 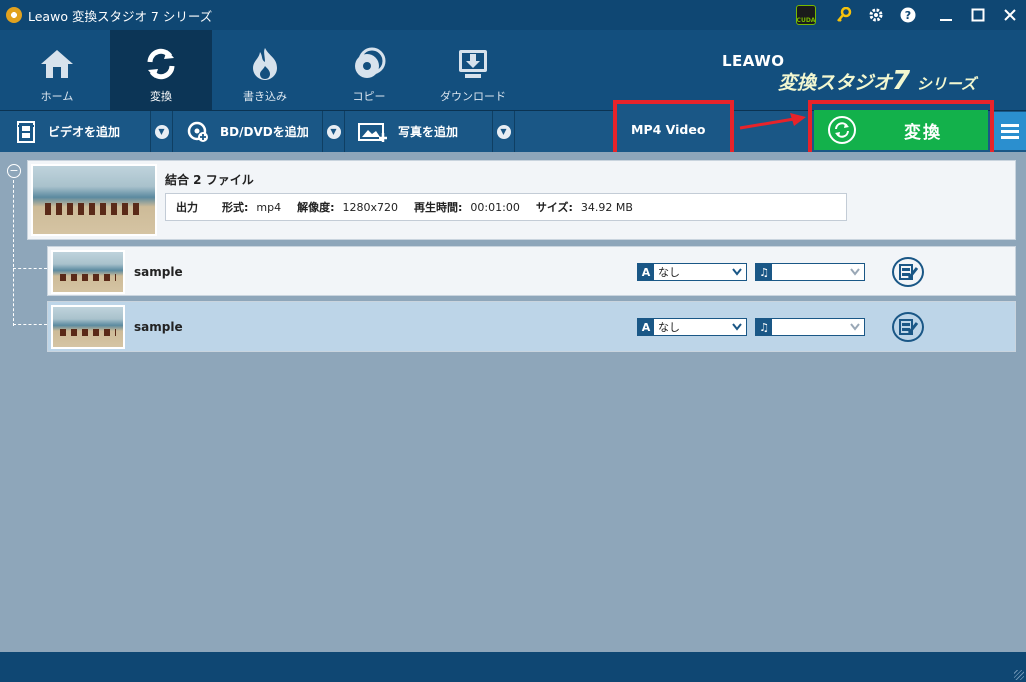 What do you see at coordinates (513, 667) in the screenshot?
I see `status-bar` at bounding box center [513, 667].